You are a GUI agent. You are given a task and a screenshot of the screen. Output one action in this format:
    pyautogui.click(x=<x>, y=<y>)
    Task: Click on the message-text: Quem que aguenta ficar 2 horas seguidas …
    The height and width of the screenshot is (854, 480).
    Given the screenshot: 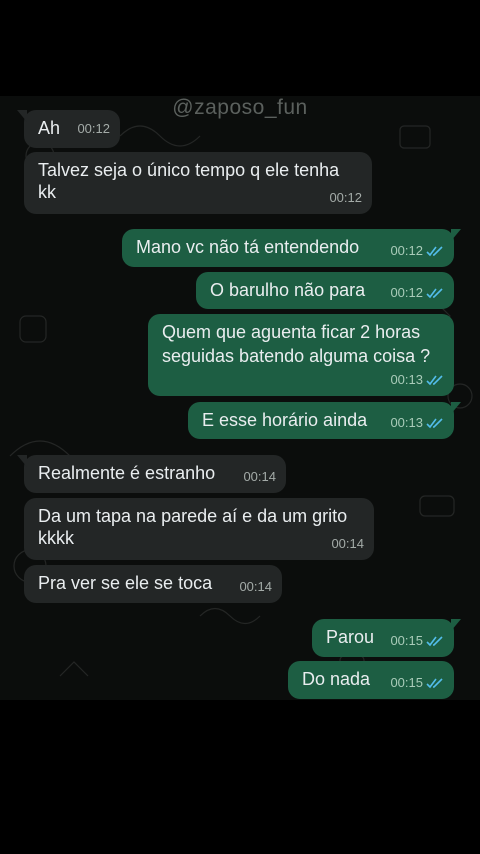 What is the action you would take?
    pyautogui.click(x=296, y=344)
    